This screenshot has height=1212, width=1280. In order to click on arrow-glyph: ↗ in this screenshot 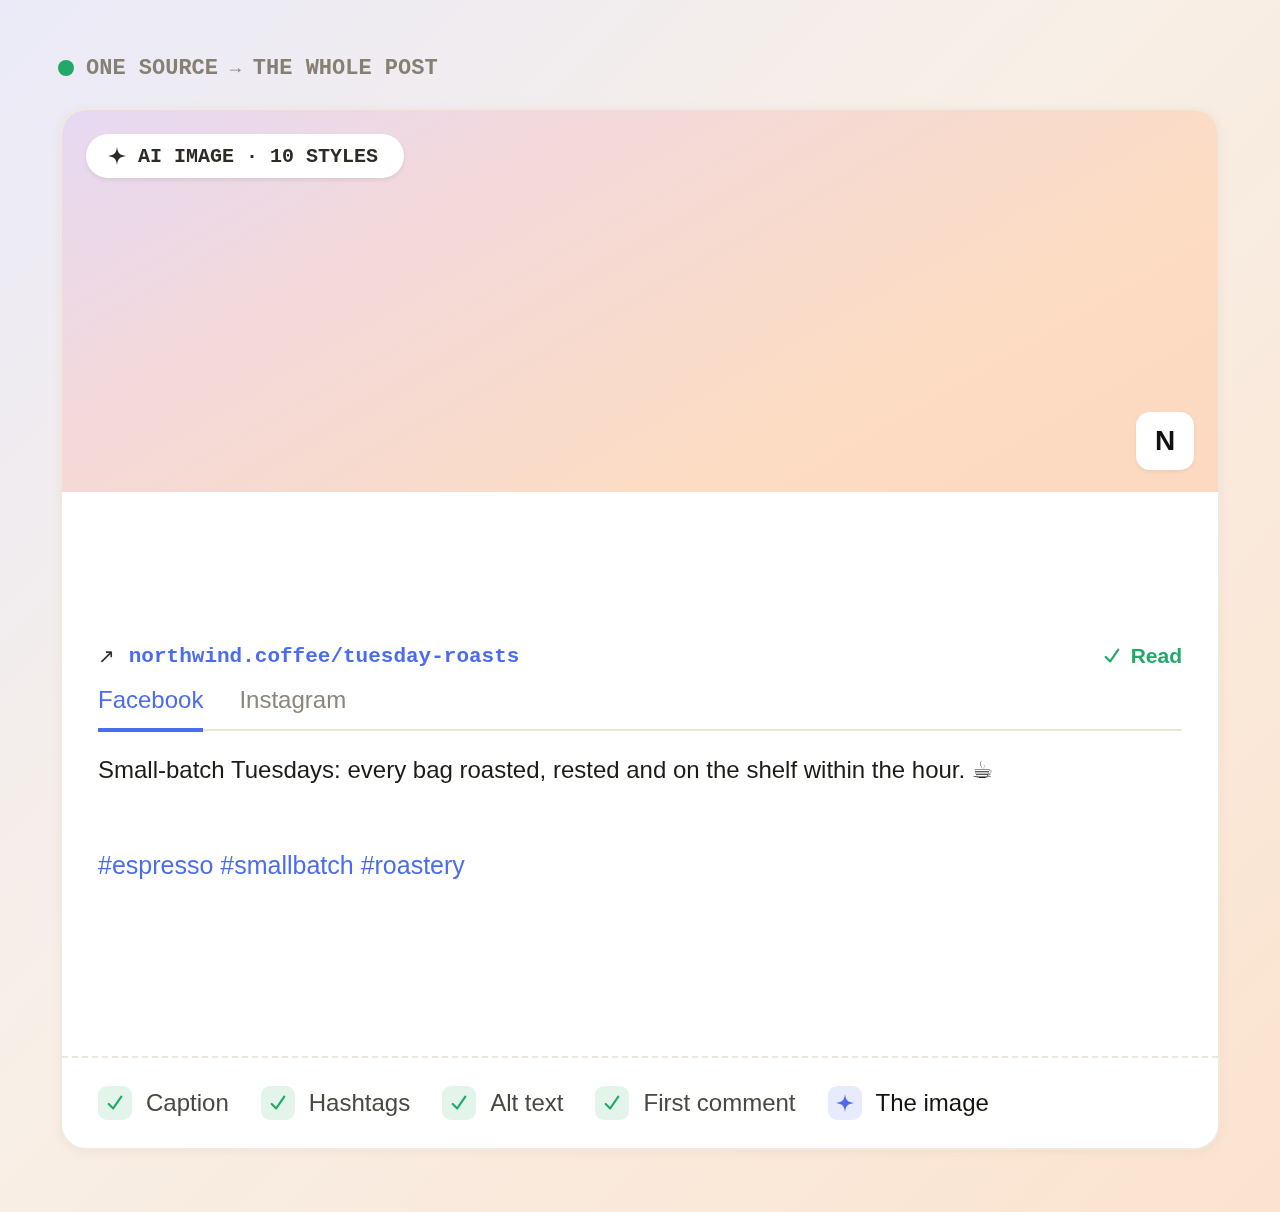, I will do `click(106, 656)`.